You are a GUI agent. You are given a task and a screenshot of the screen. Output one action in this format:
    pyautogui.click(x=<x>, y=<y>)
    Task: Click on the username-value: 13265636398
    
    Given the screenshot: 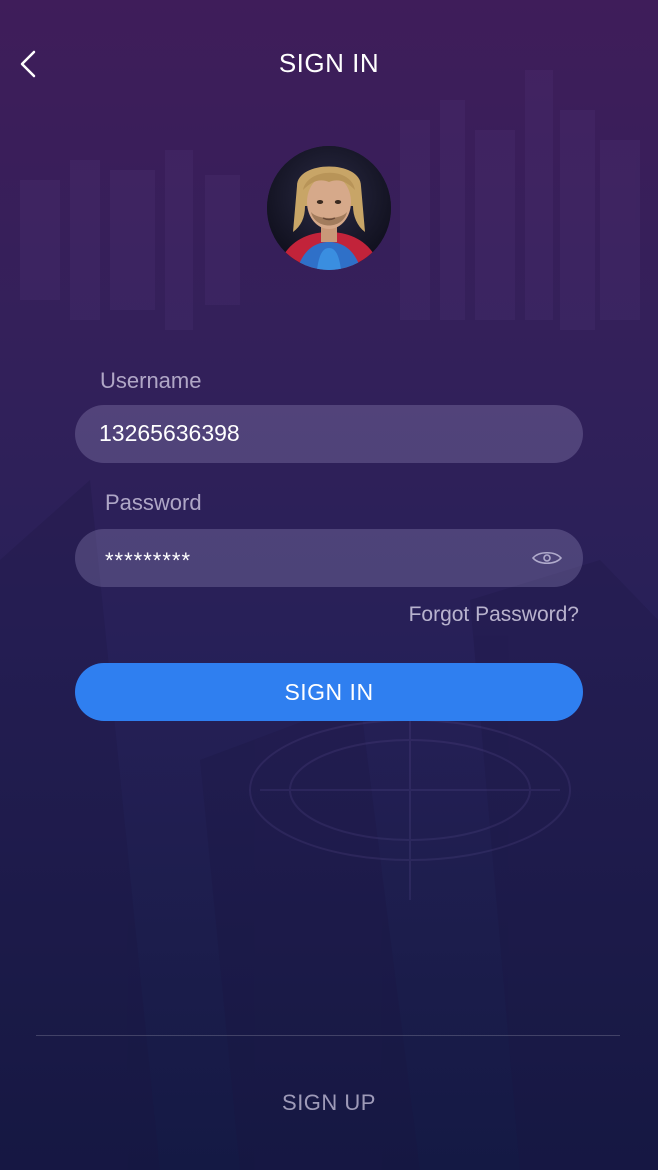 What is the action you would take?
    pyautogui.click(x=169, y=433)
    